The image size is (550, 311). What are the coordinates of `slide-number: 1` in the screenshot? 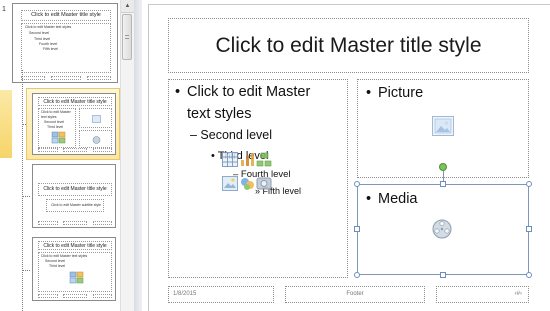 It's located at (4, 9).